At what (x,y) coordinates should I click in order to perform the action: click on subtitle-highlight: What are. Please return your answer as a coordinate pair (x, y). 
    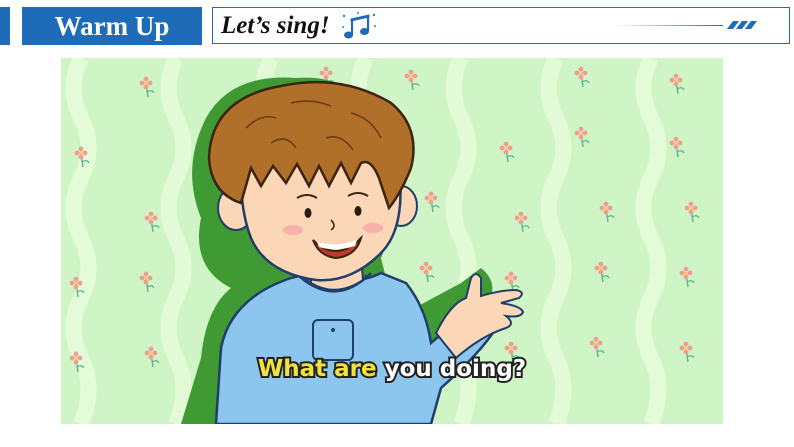
    Looking at the image, I should click on (317, 369).